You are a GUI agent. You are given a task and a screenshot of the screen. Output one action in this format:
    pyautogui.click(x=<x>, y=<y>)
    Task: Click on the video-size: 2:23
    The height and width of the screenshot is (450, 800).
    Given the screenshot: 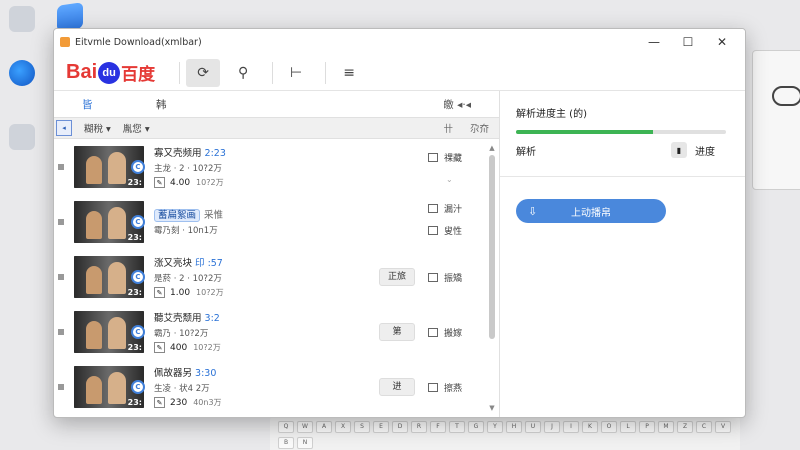 What is the action you would take?
    pyautogui.click(x=215, y=153)
    